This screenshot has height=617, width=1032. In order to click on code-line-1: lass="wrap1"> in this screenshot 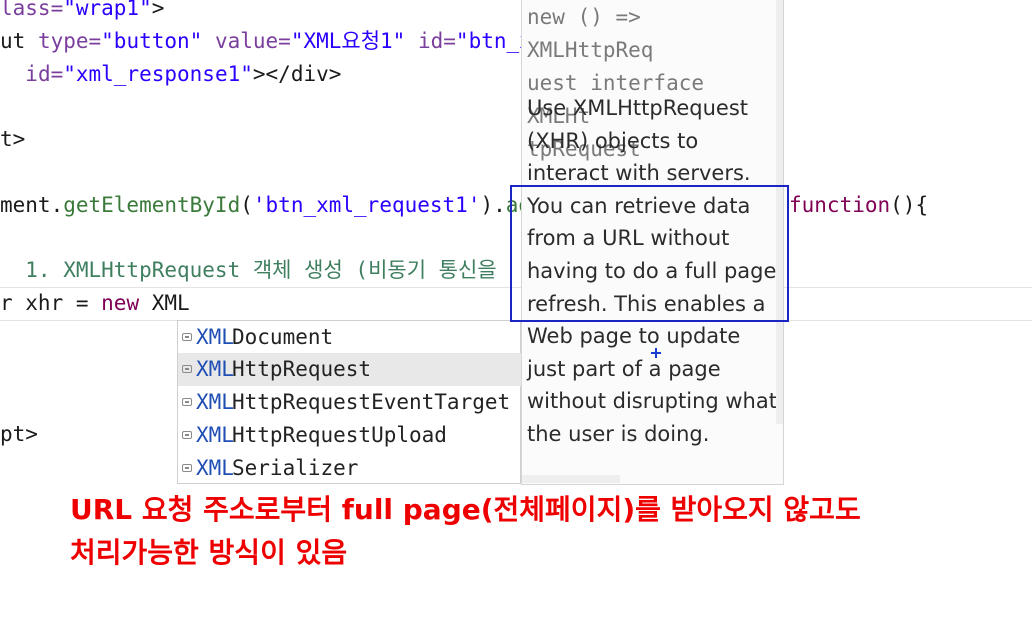, I will do `click(82, 10)`.